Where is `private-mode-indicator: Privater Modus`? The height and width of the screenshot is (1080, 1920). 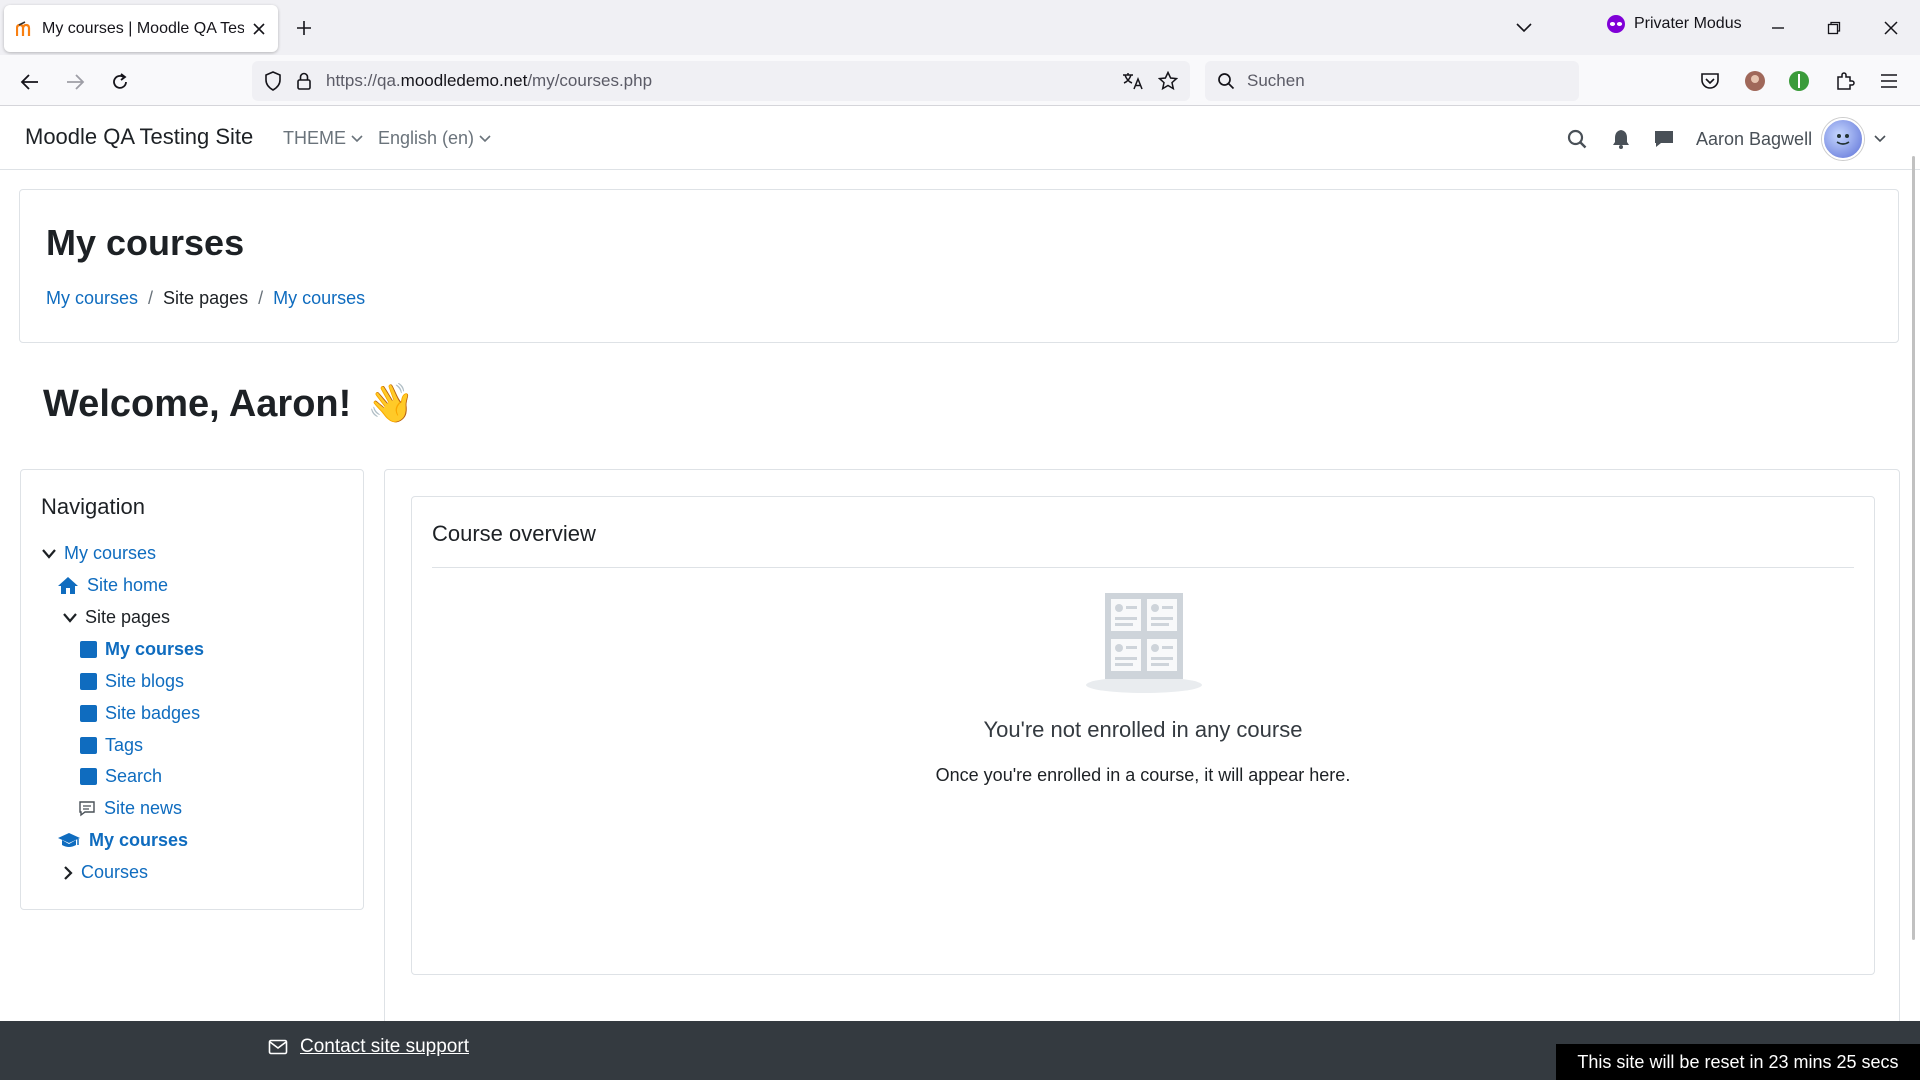 private-mode-indicator: Privater Modus is located at coordinates (1674, 24).